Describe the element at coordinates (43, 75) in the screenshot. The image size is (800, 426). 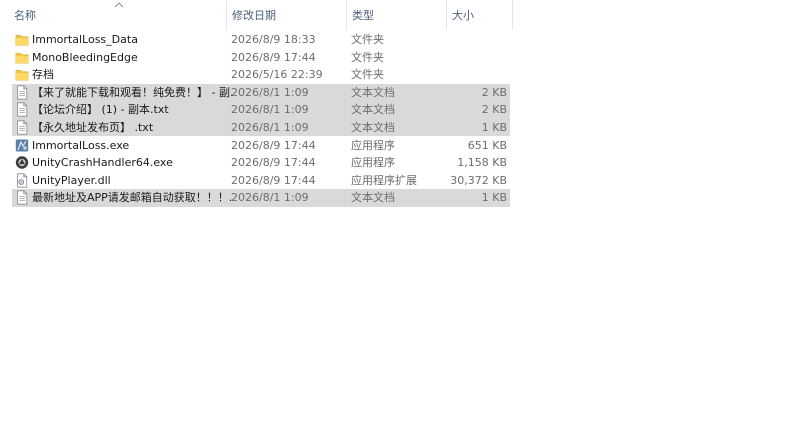
I see `file-name: 存档` at that location.